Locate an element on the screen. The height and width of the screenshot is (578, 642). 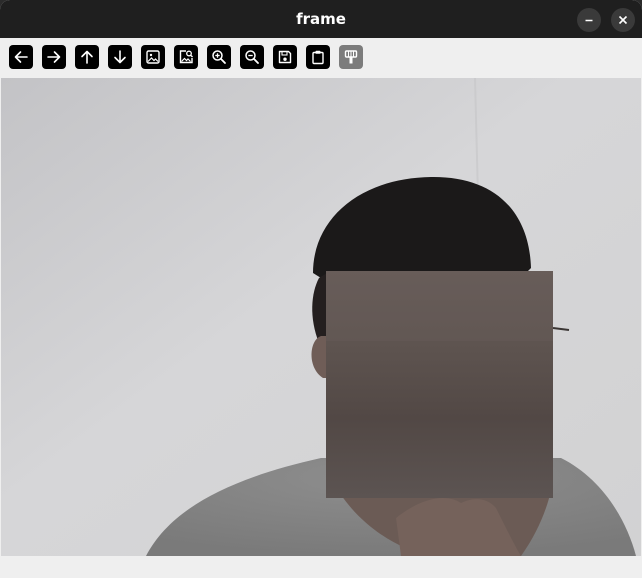
zoom-fit-button is located at coordinates (186, 57).